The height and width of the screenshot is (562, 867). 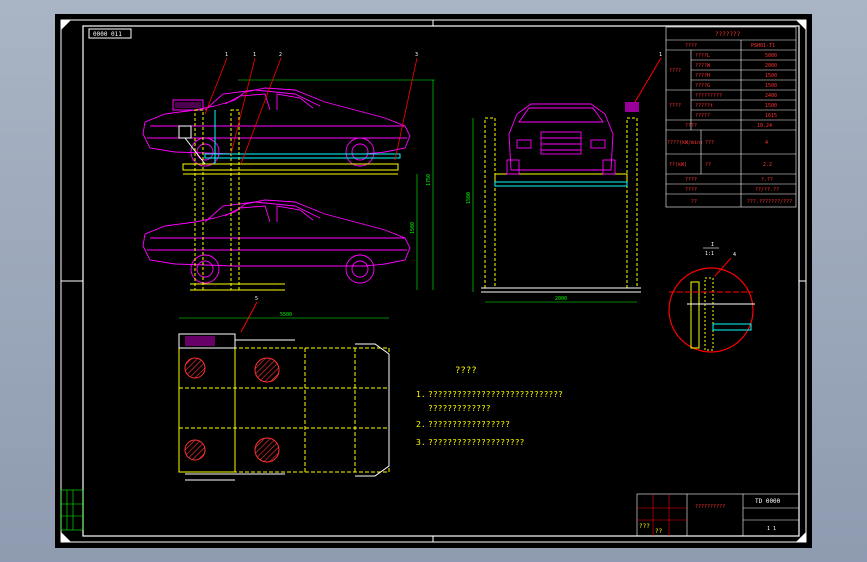 I want to click on callout-2: 1, so click(x=254, y=55).